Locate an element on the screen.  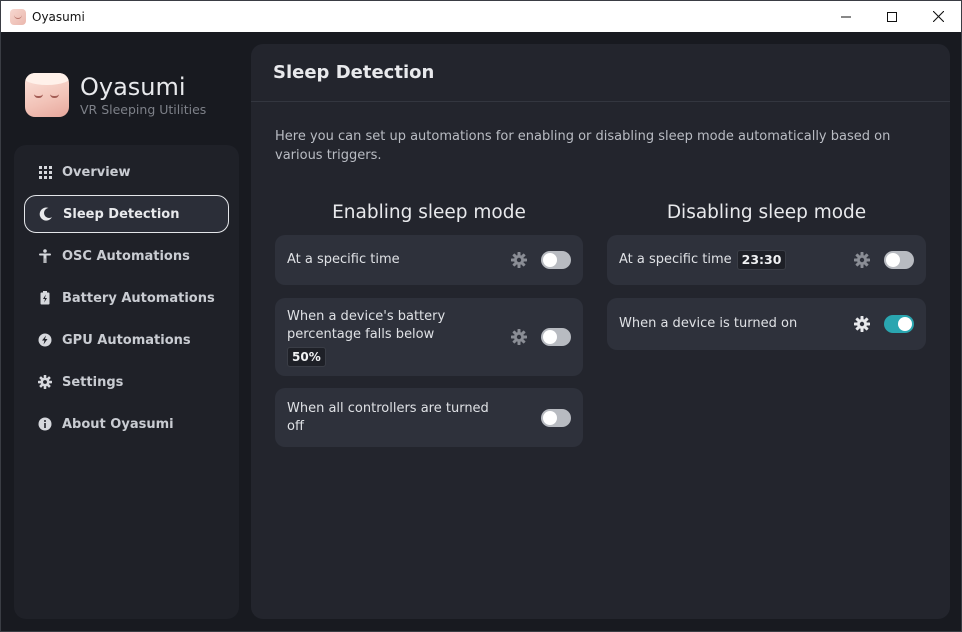
sidebar-item-sleep-detection: Sleep Detection is located at coordinates (126, 214).